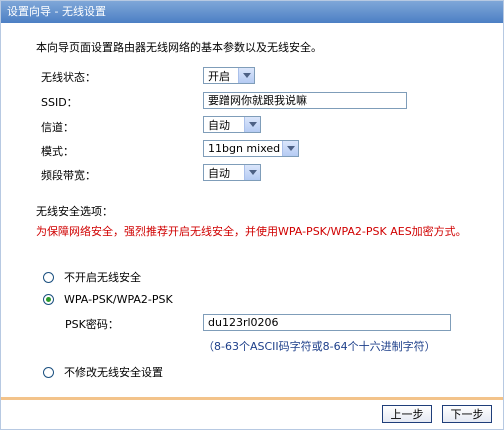  Describe the element at coordinates (74, 211) in the screenshot. I see `security-section-title: 无线安全选项：` at that location.